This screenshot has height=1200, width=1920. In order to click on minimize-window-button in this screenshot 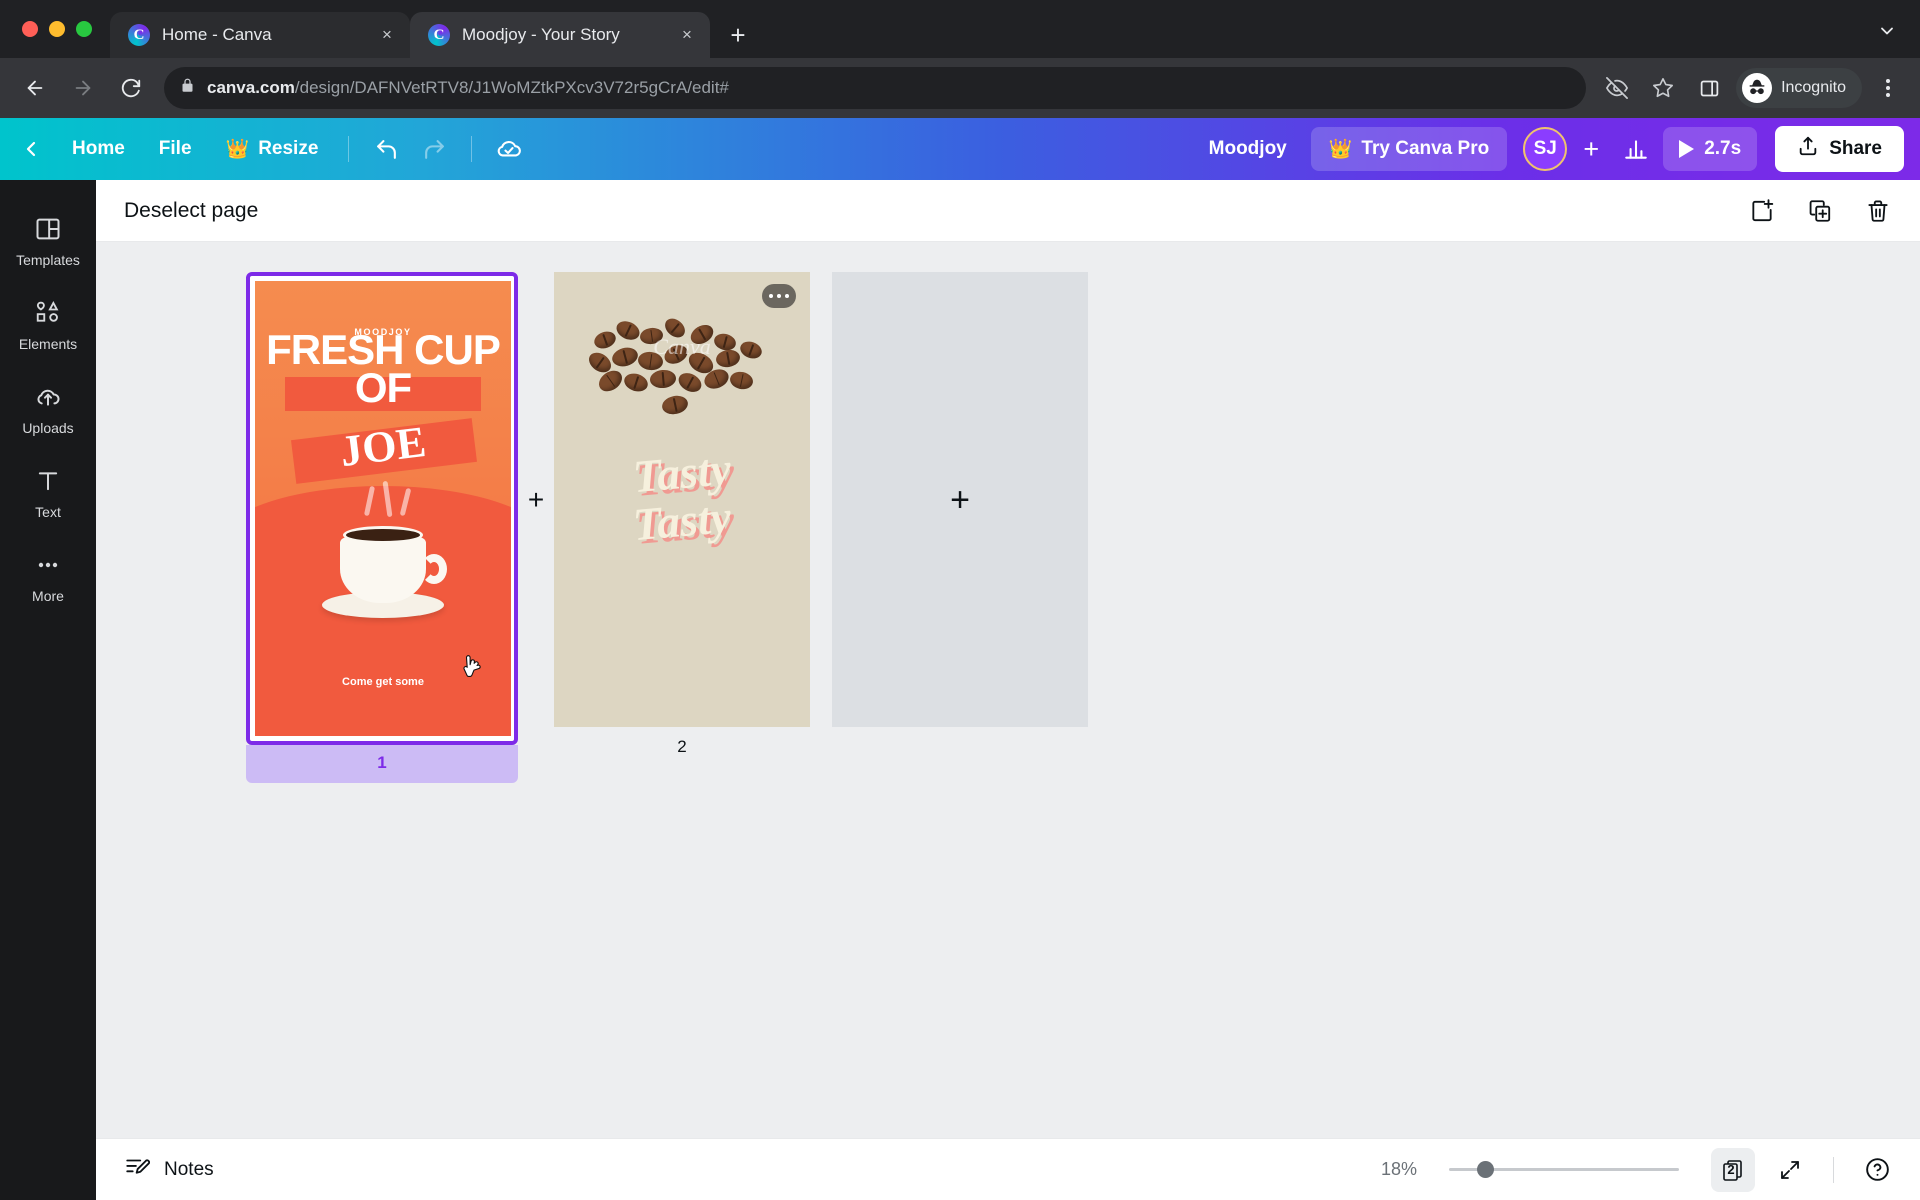, I will do `click(57, 29)`.